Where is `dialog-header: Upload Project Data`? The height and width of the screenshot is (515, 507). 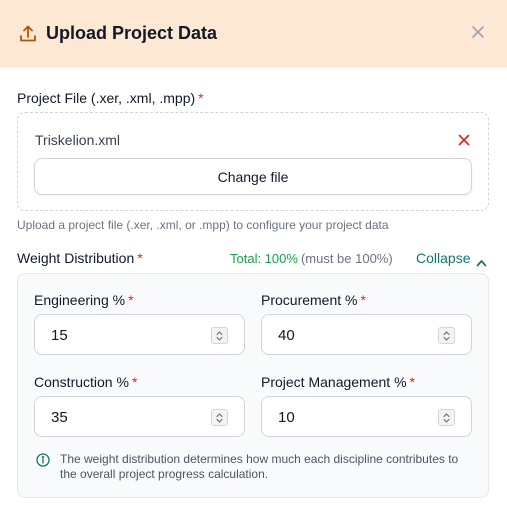
dialog-header: Upload Project Data is located at coordinates (253, 33).